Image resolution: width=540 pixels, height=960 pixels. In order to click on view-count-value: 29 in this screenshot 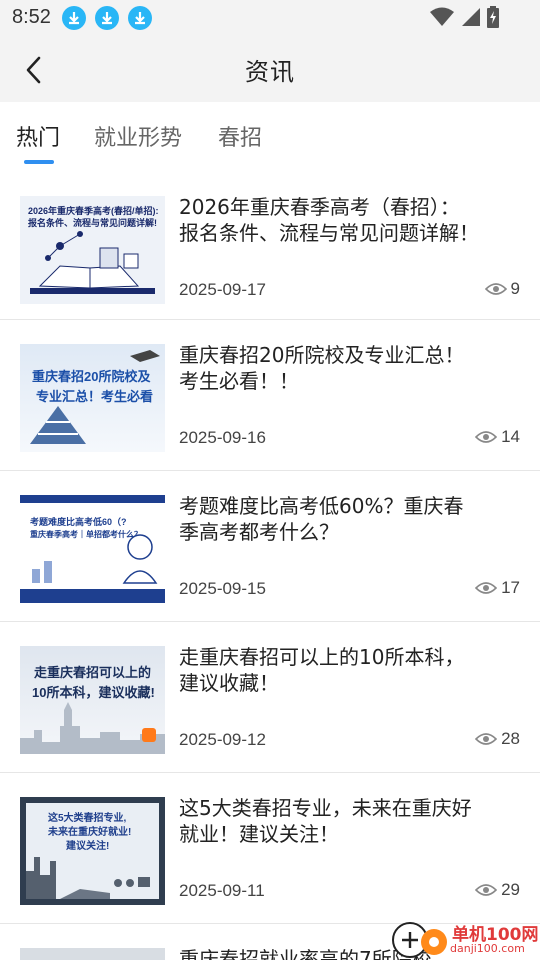, I will do `click(510, 889)`.